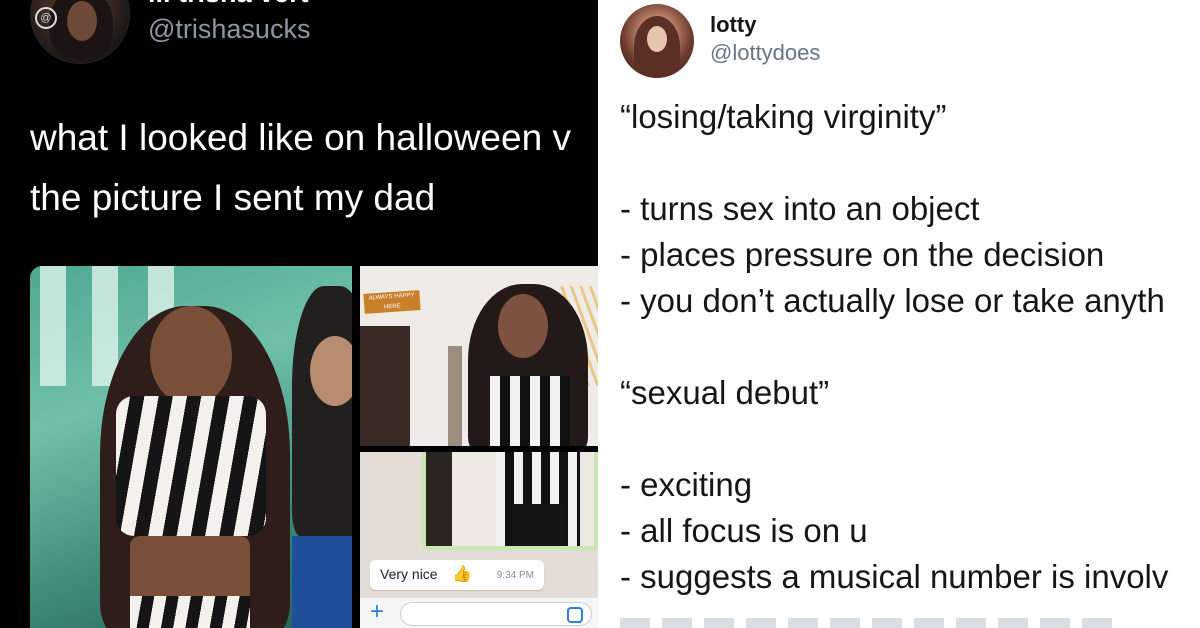  I want to click on chat-input-field, so click(496, 614).